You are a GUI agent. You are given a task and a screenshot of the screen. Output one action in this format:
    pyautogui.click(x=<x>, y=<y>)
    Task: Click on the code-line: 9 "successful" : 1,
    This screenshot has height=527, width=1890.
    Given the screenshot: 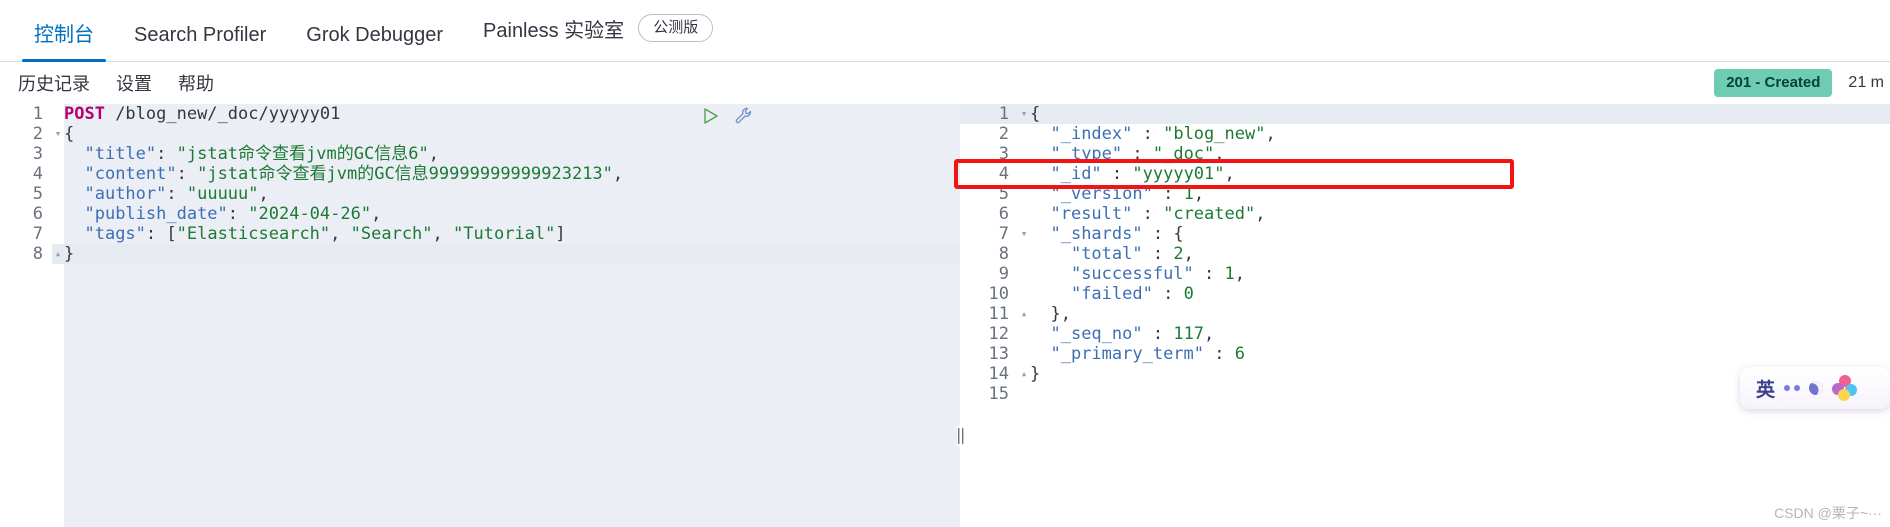 What is the action you would take?
    pyautogui.click(x=1425, y=274)
    